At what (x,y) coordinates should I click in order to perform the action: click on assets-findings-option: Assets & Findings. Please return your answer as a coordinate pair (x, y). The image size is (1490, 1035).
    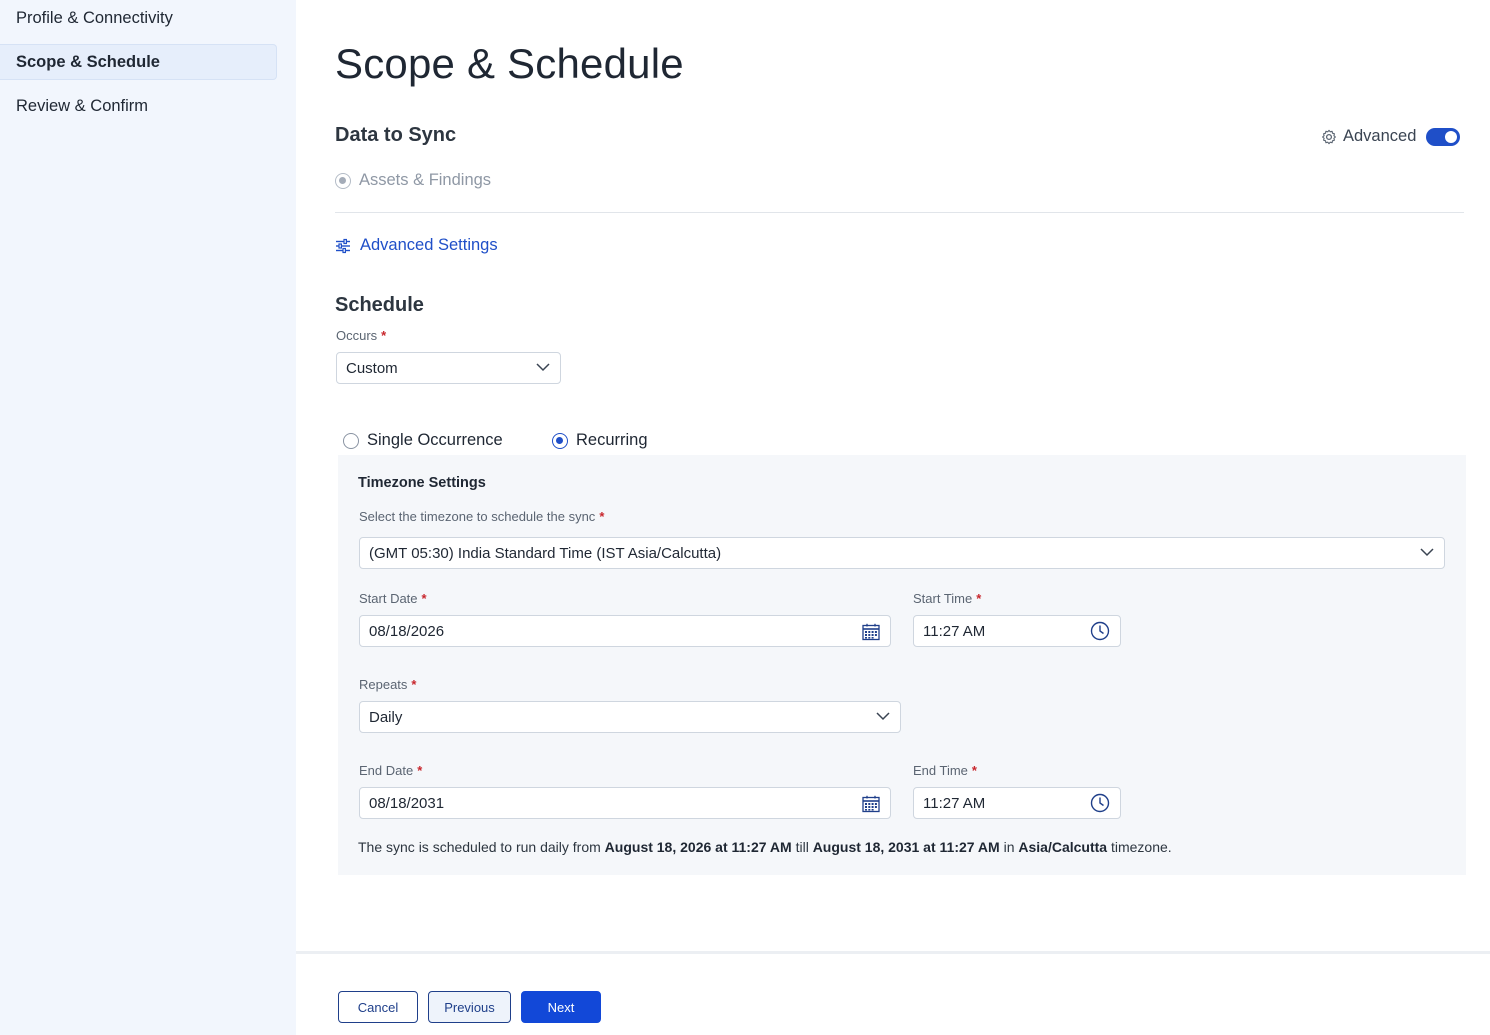
    Looking at the image, I should click on (413, 180).